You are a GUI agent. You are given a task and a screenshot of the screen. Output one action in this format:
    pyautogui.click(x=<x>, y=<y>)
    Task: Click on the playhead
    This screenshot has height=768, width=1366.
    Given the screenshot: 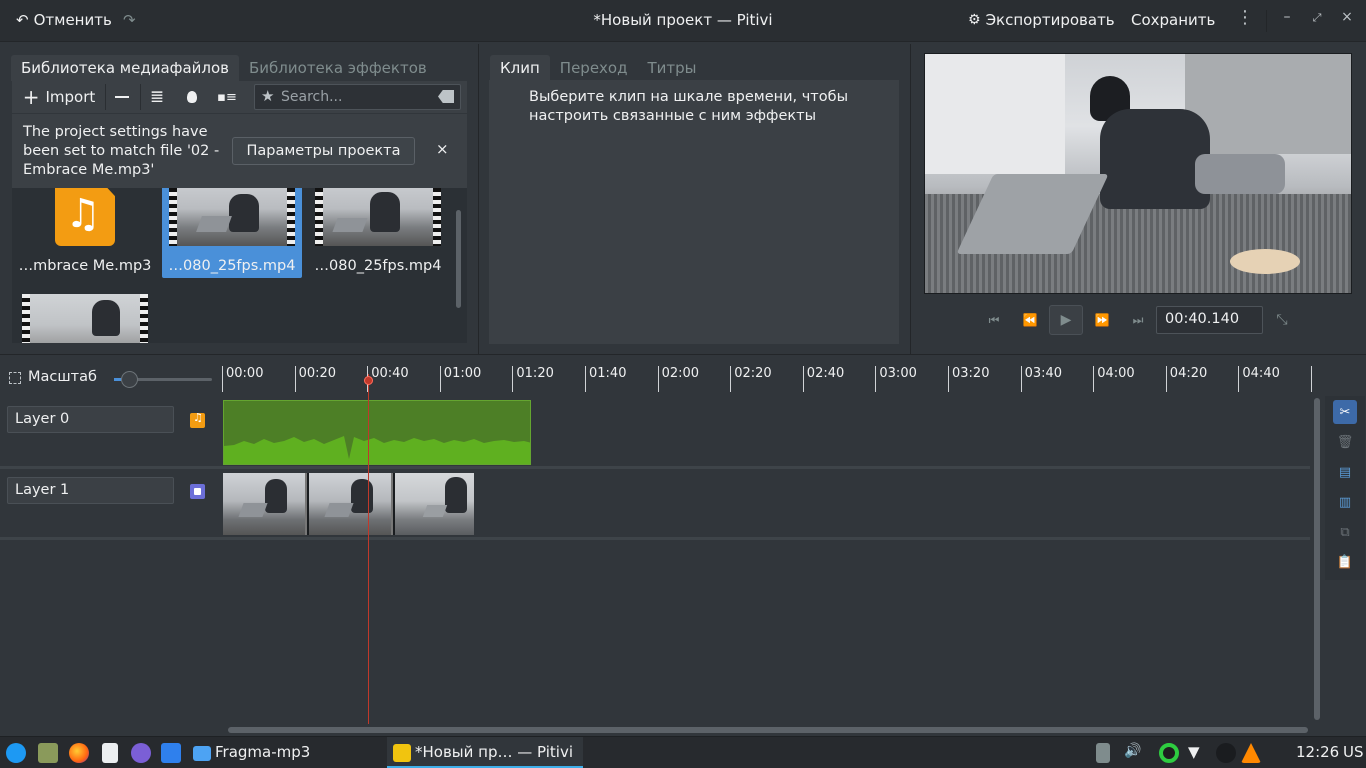 What is the action you would take?
    pyautogui.click(x=368, y=549)
    